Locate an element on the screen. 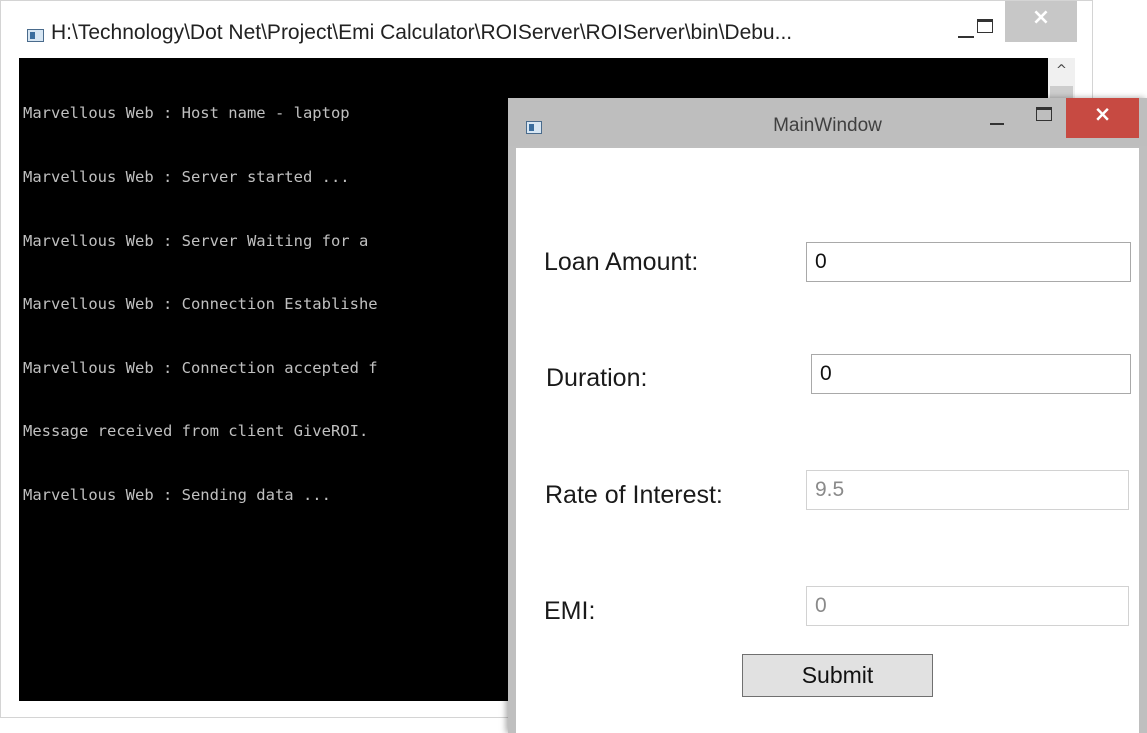 The image size is (1147, 733). scroll-up-arrow-icon: ^ is located at coordinates (1061, 71).